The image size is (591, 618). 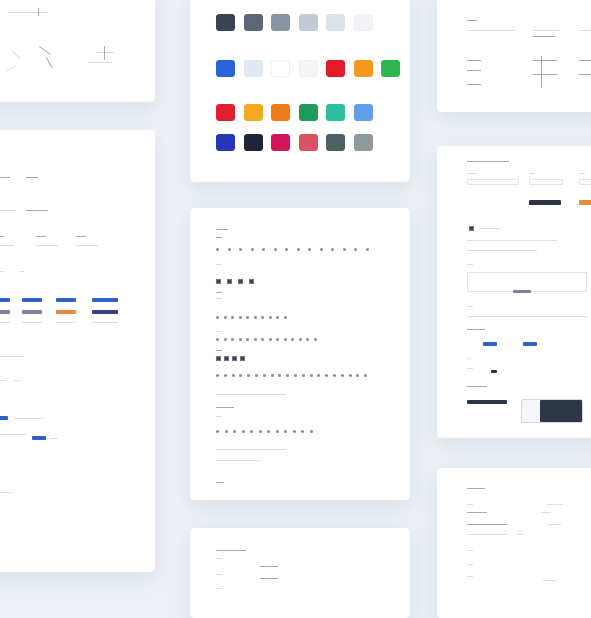 What do you see at coordinates (494, 371) in the screenshot?
I see `toggle-icon` at bounding box center [494, 371].